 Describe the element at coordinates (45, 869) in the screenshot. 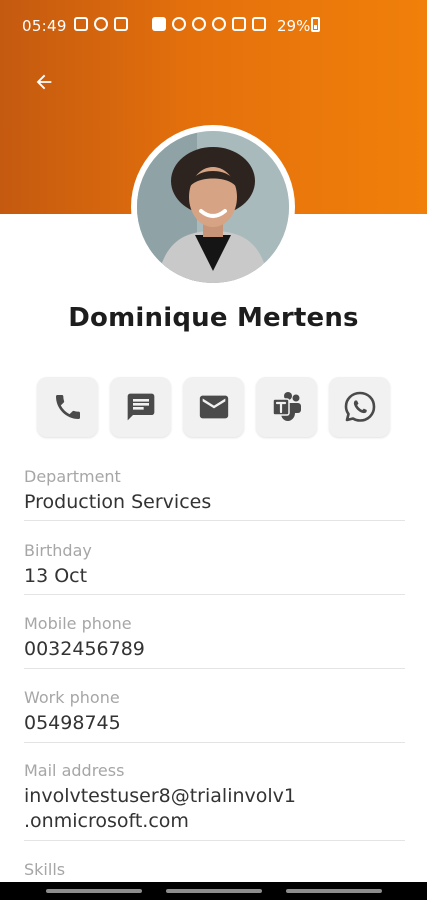

I see `skills-label: Skills` at that location.